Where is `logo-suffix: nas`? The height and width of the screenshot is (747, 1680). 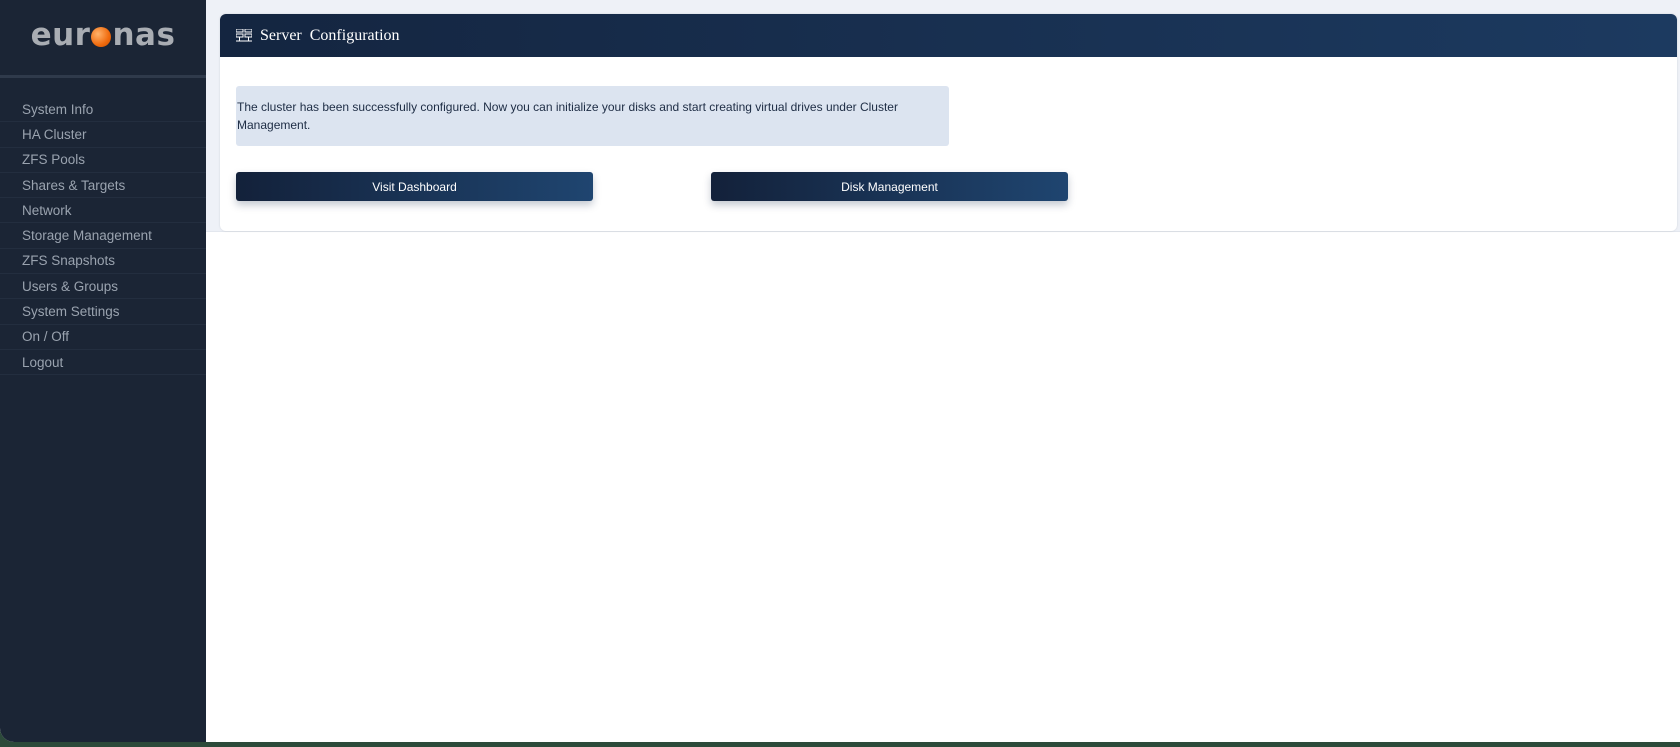 logo-suffix: nas is located at coordinates (144, 34).